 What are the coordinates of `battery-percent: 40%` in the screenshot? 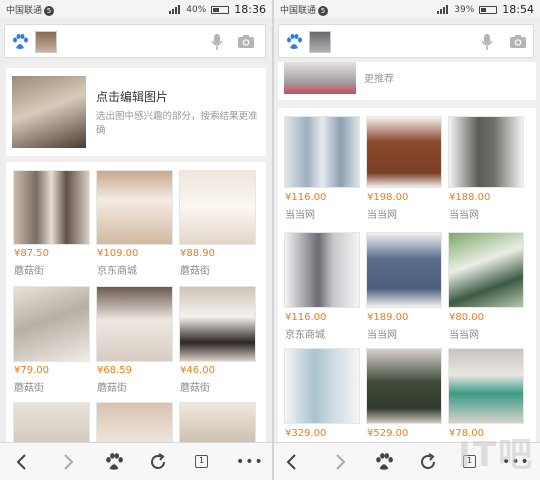 It's located at (196, 9).